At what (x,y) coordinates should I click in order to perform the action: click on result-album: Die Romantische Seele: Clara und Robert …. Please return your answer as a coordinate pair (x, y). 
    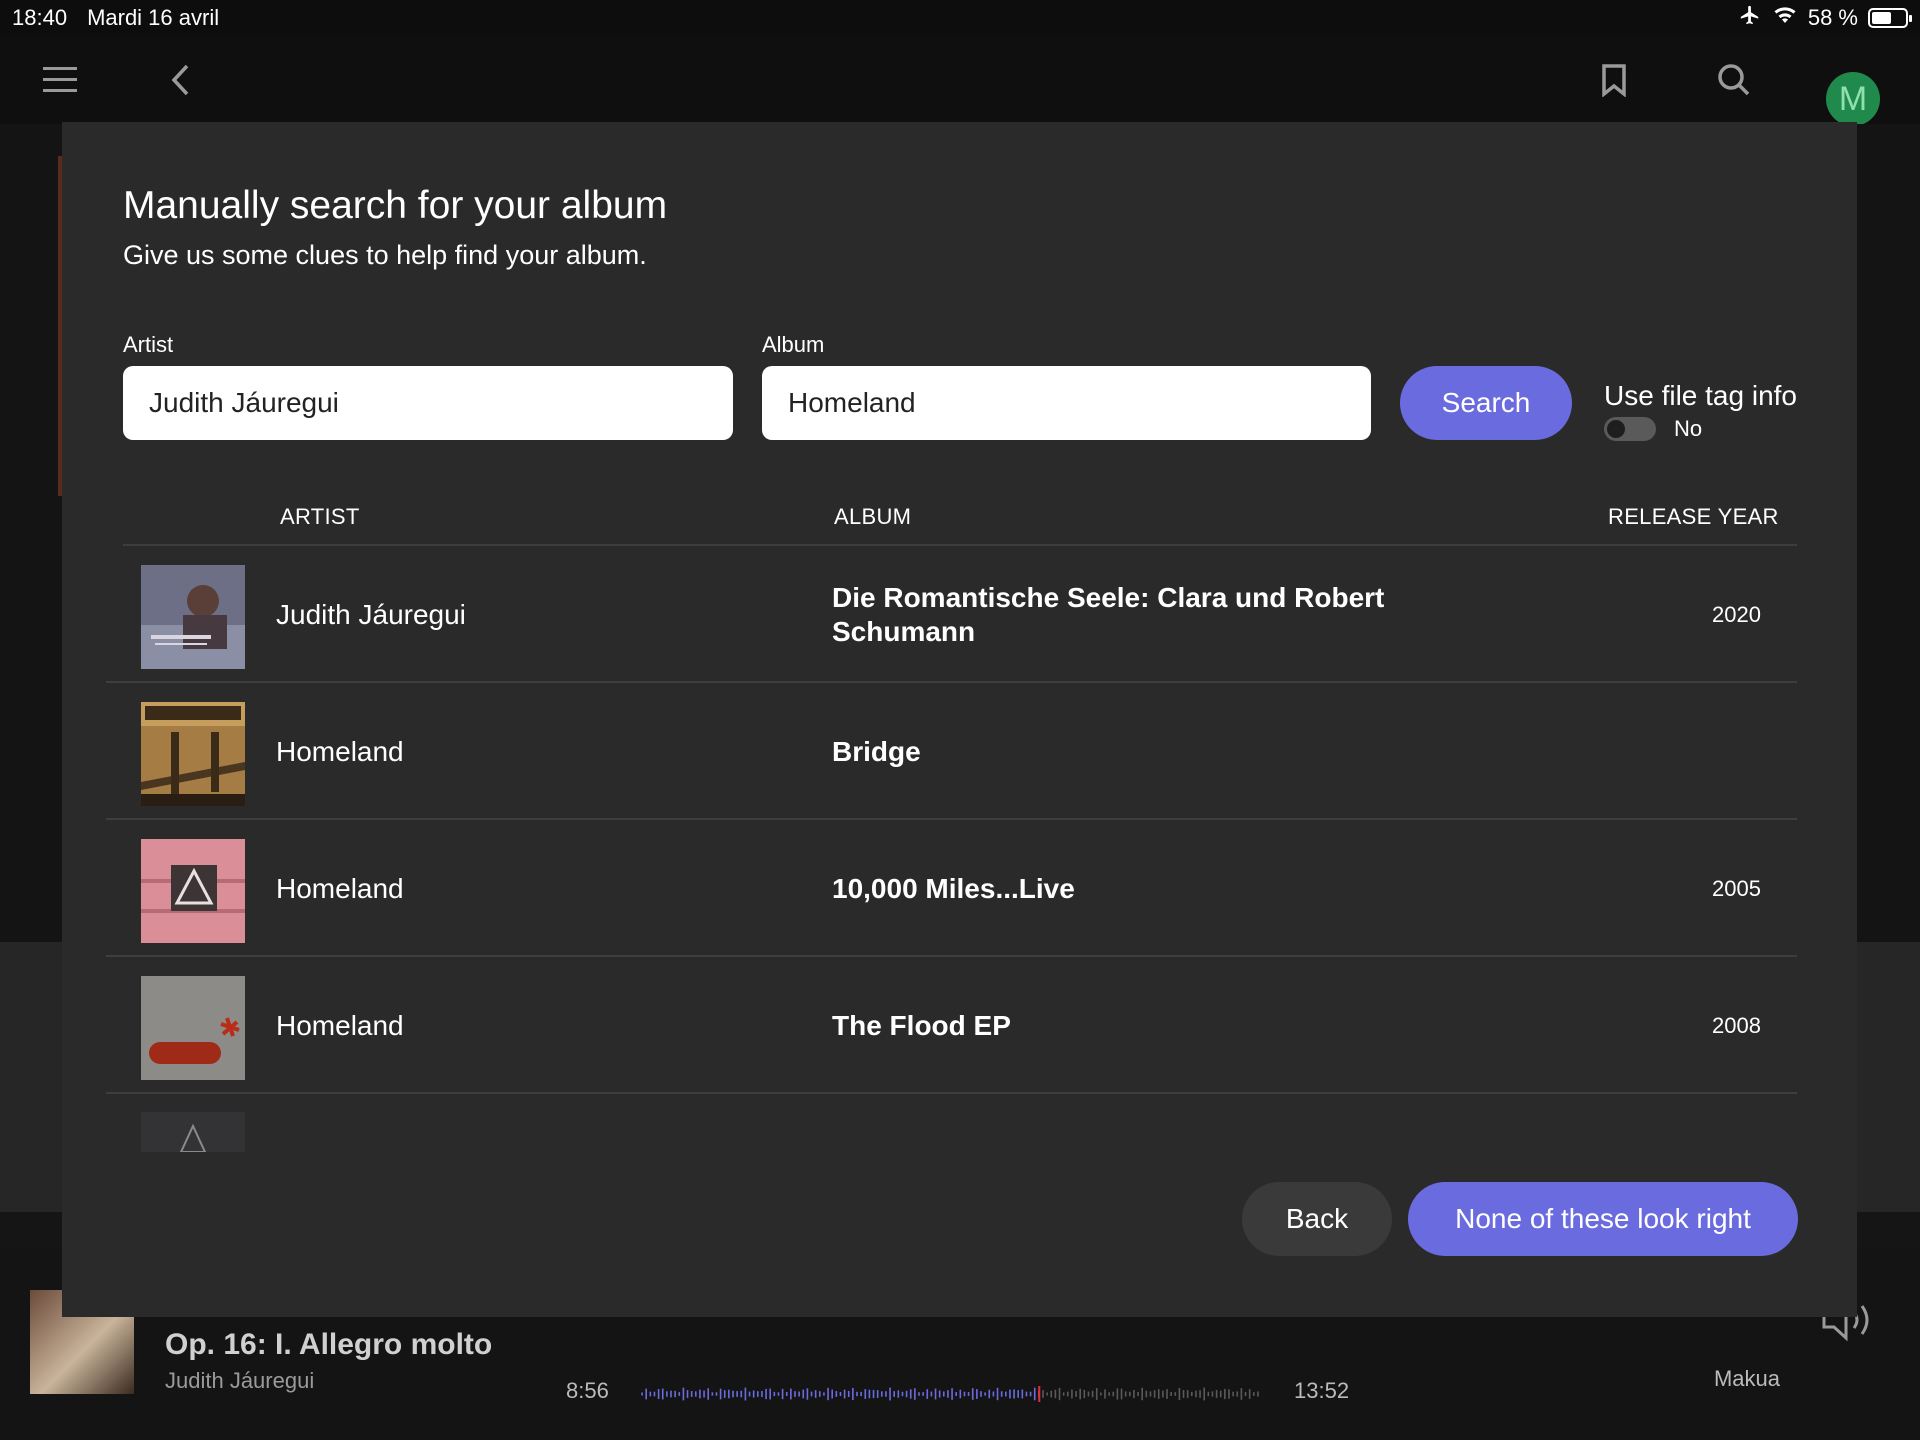
    Looking at the image, I should click on (1108, 614).